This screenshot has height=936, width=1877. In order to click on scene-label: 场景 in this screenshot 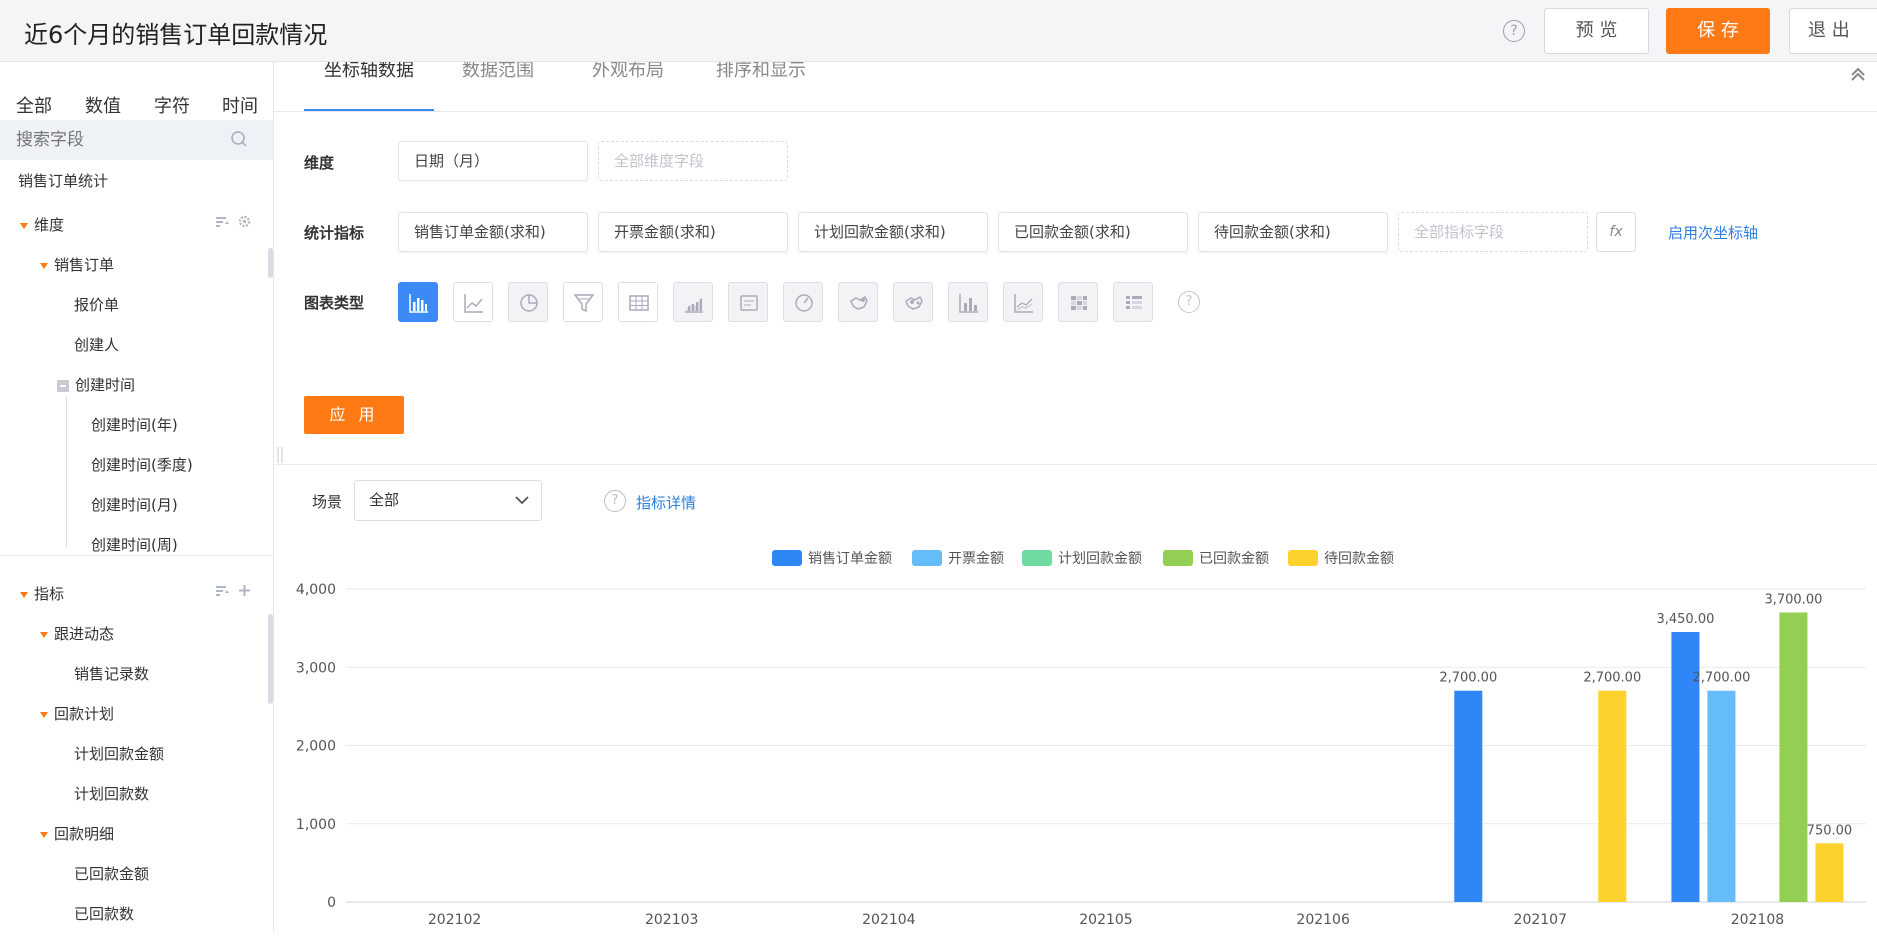, I will do `click(327, 502)`.